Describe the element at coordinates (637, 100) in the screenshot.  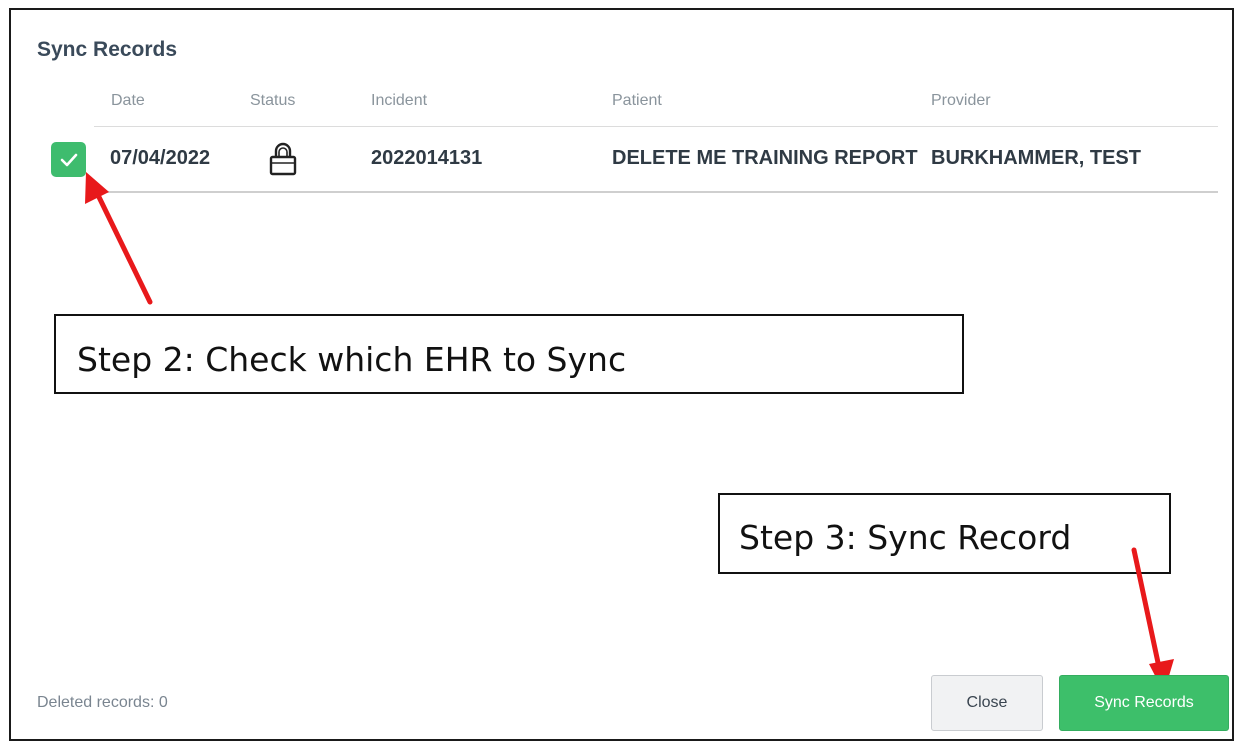
I see `column-header-patient: Patient` at that location.